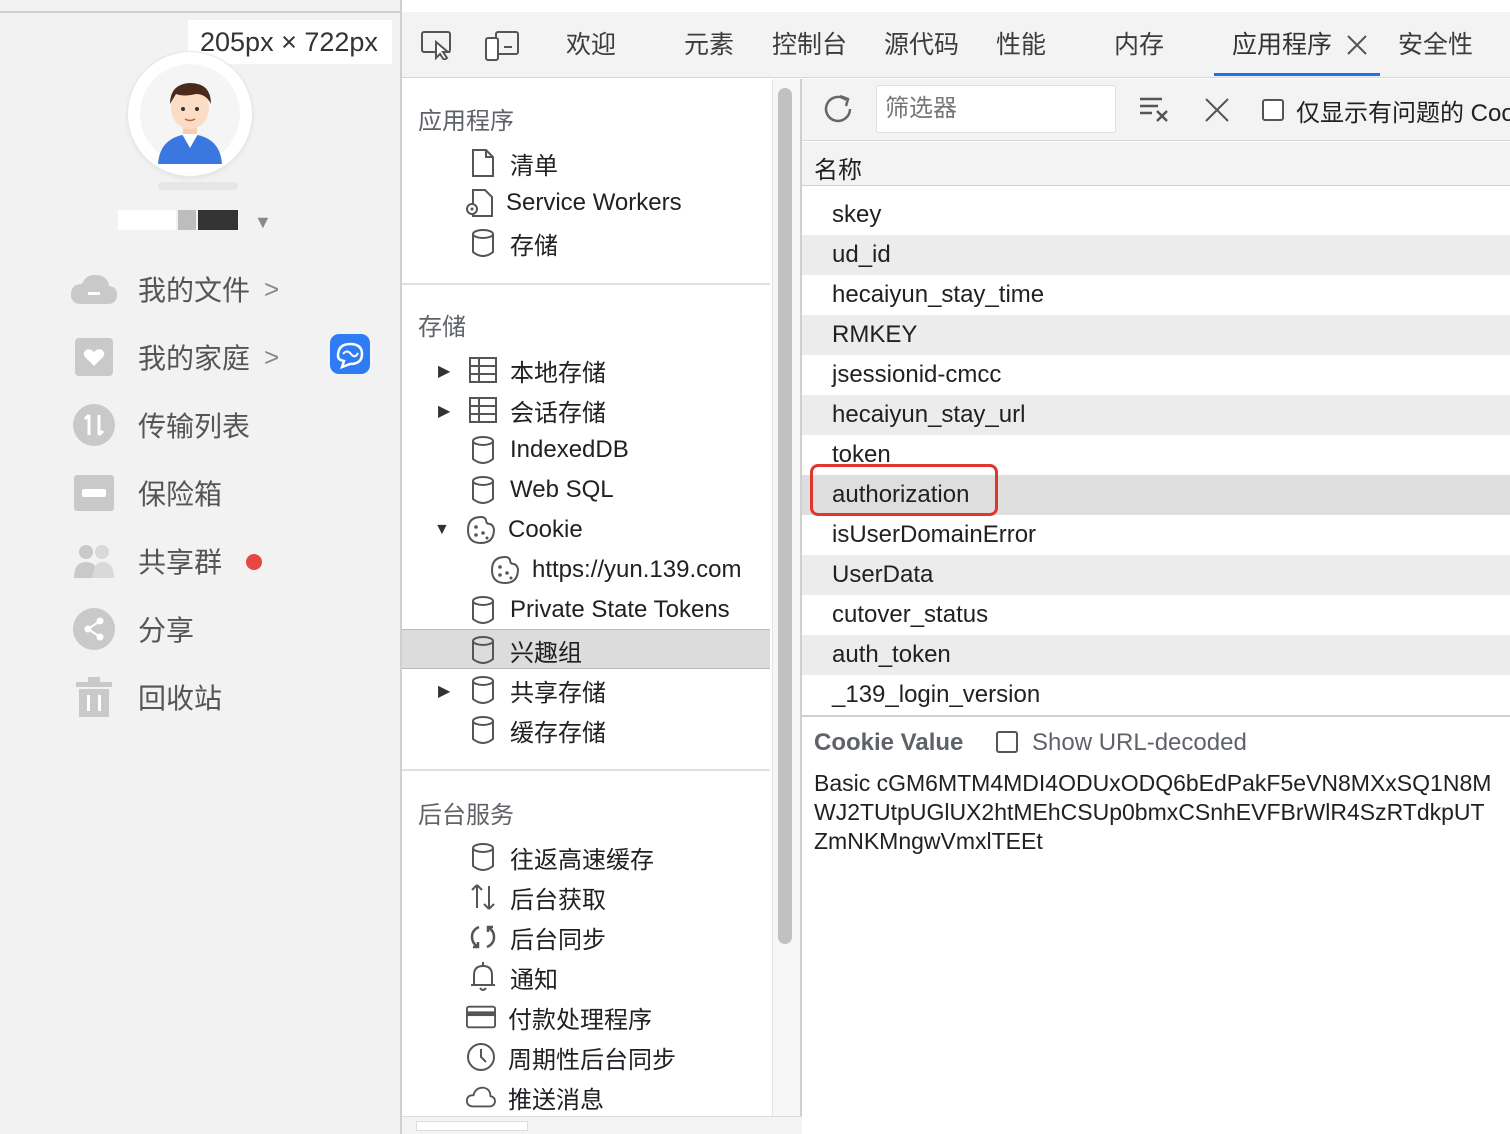  Describe the element at coordinates (545, 529) in the screenshot. I see `tree-label: Cookie` at that location.